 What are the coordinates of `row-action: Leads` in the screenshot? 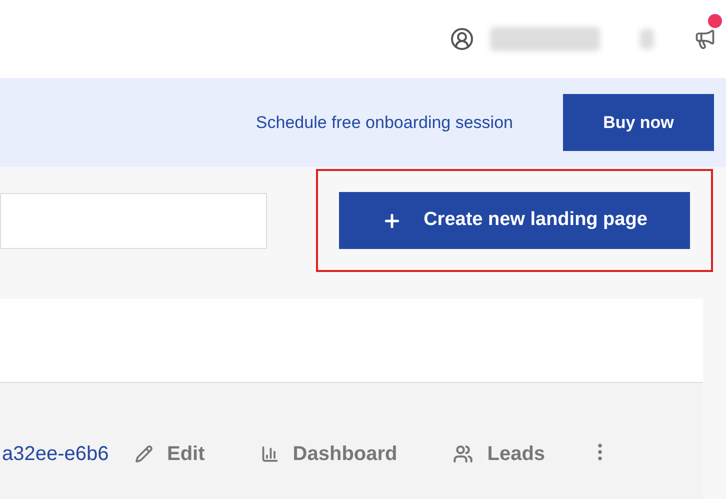 It's located at (499, 454).